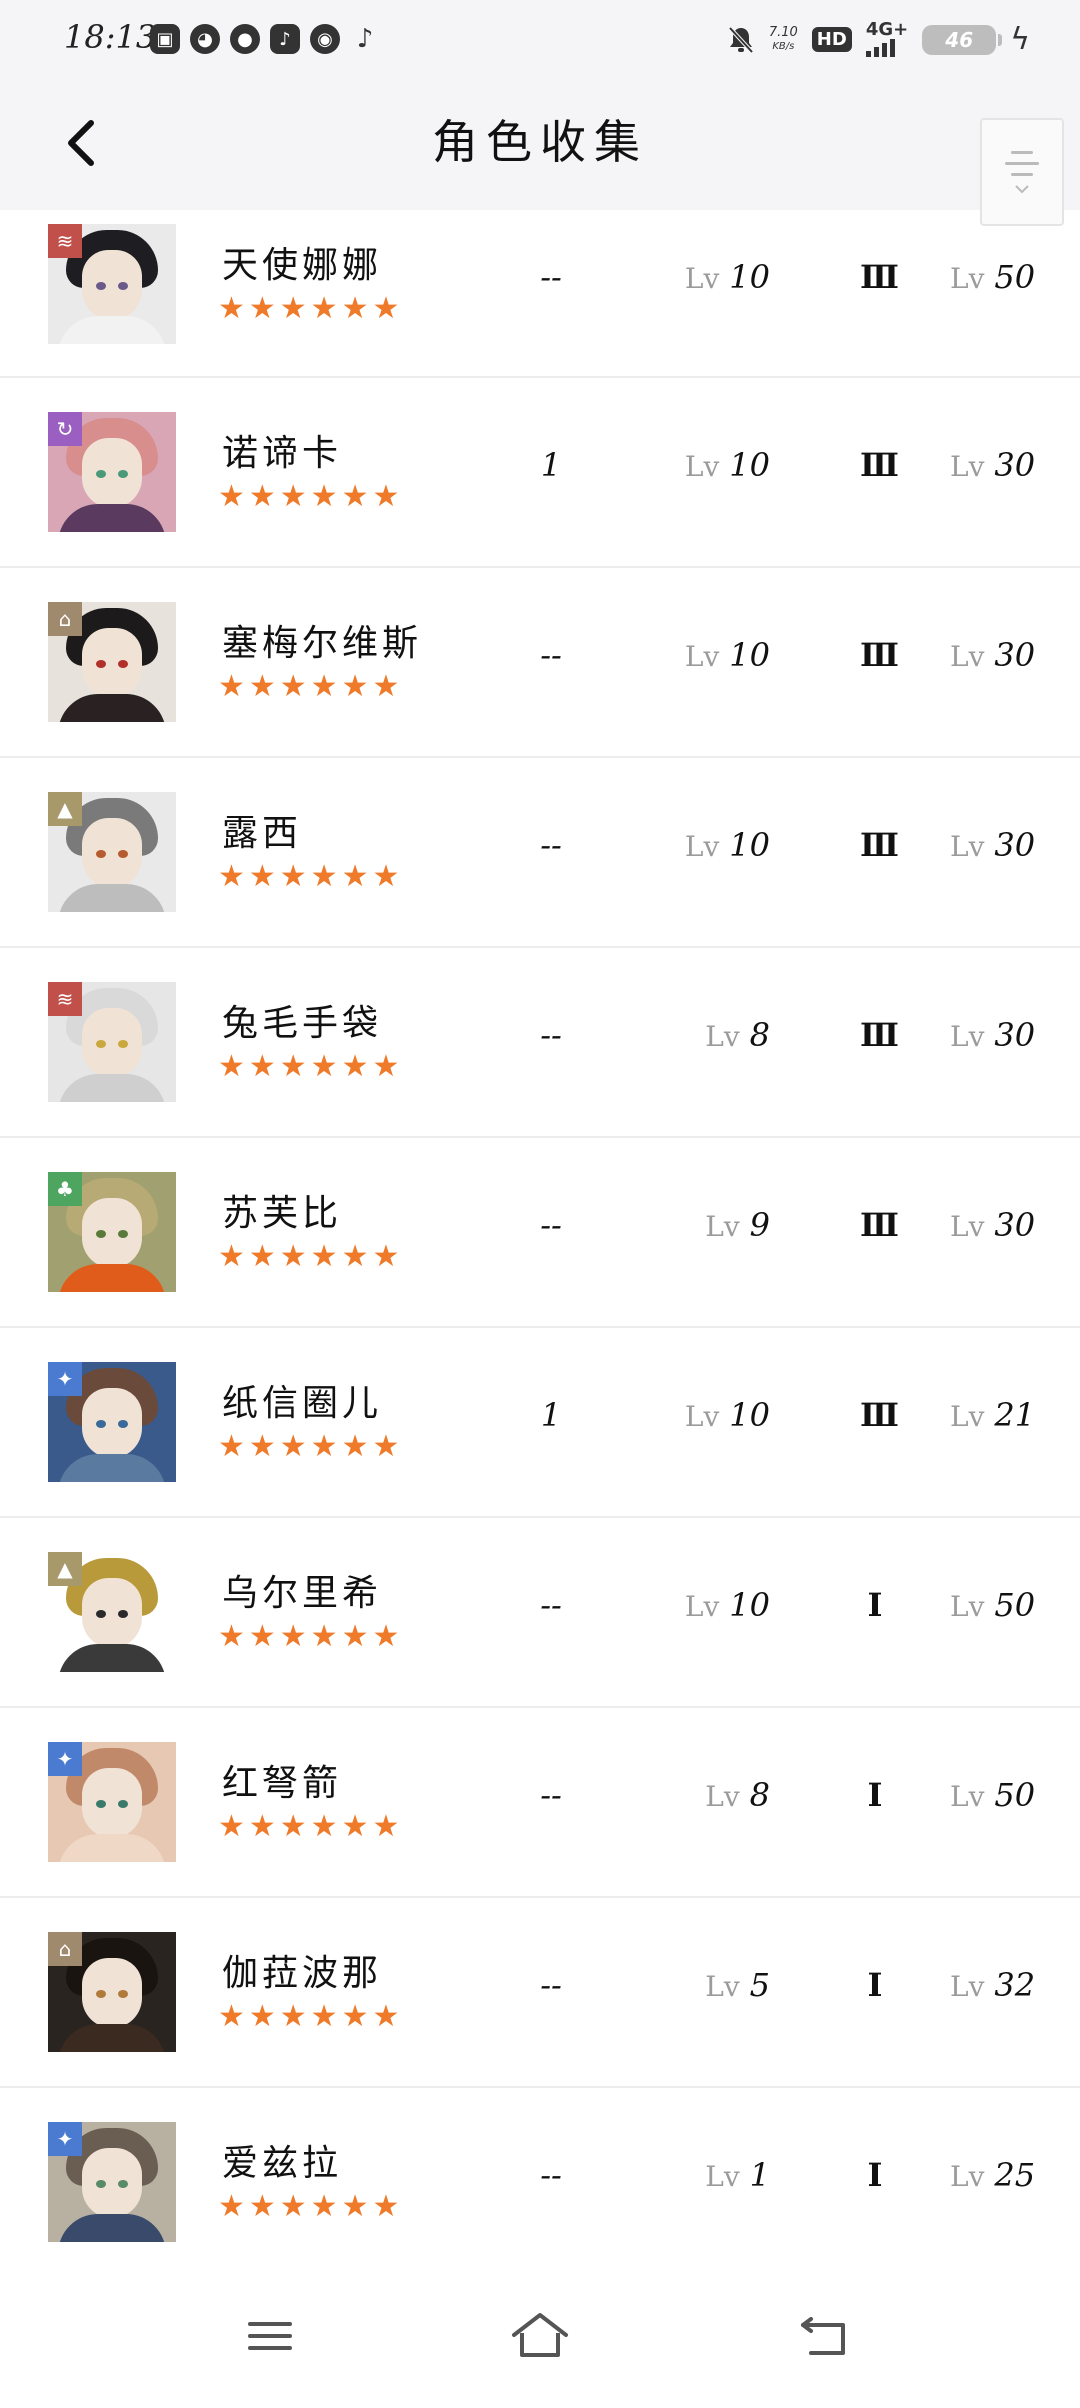 This screenshot has width=1080, height=2408. Describe the element at coordinates (112, 472) in the screenshot. I see `character-portrait: ↻` at that location.